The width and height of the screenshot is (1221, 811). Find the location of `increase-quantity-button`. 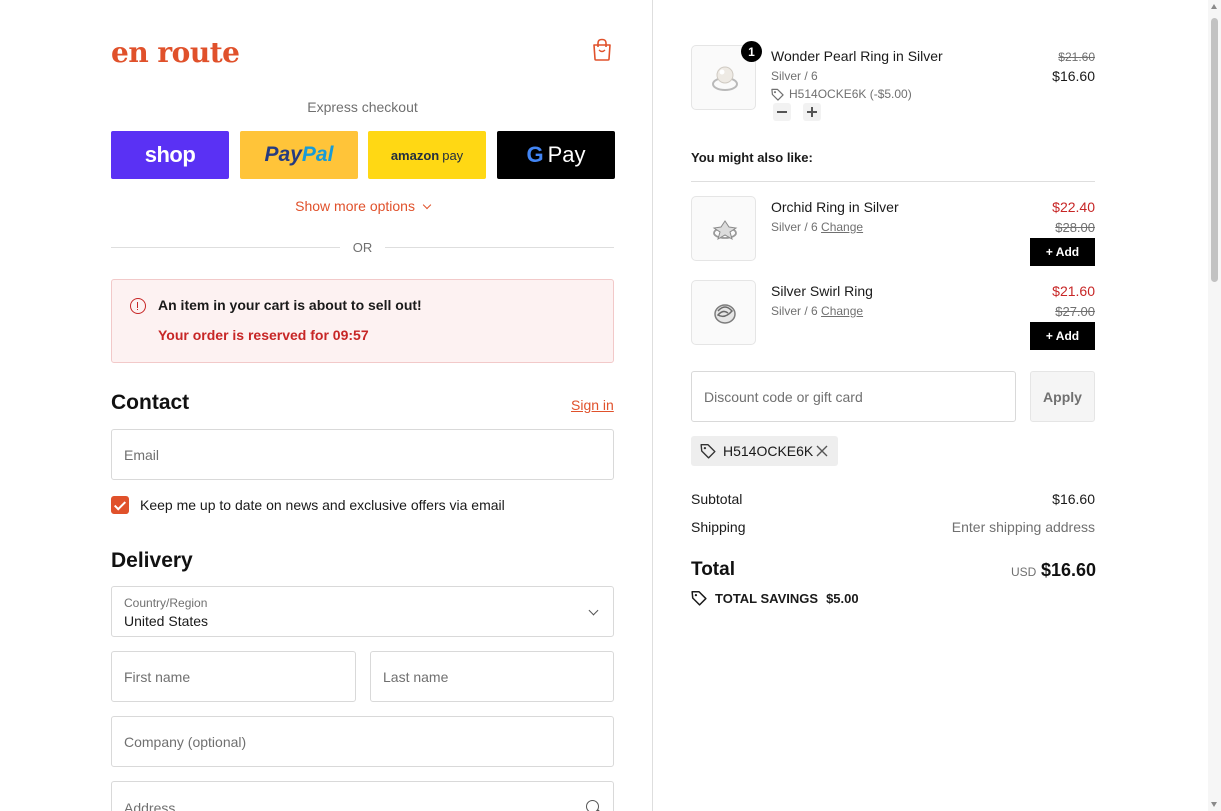

increase-quantity-button is located at coordinates (812, 112).